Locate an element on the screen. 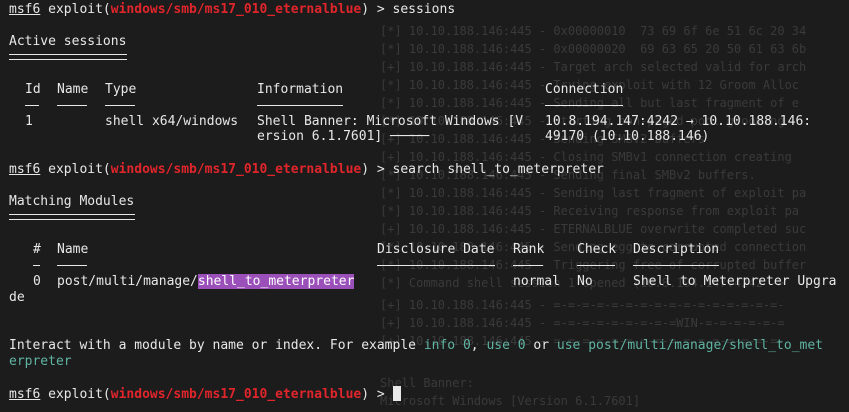 This screenshot has width=849, height=412. hint-command-info: info 0 is located at coordinates (447, 345).